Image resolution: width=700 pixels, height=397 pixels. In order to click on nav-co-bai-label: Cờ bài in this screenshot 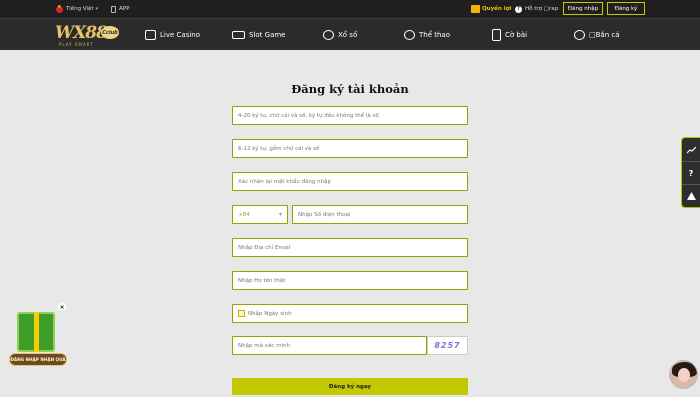, I will do `click(516, 35)`.